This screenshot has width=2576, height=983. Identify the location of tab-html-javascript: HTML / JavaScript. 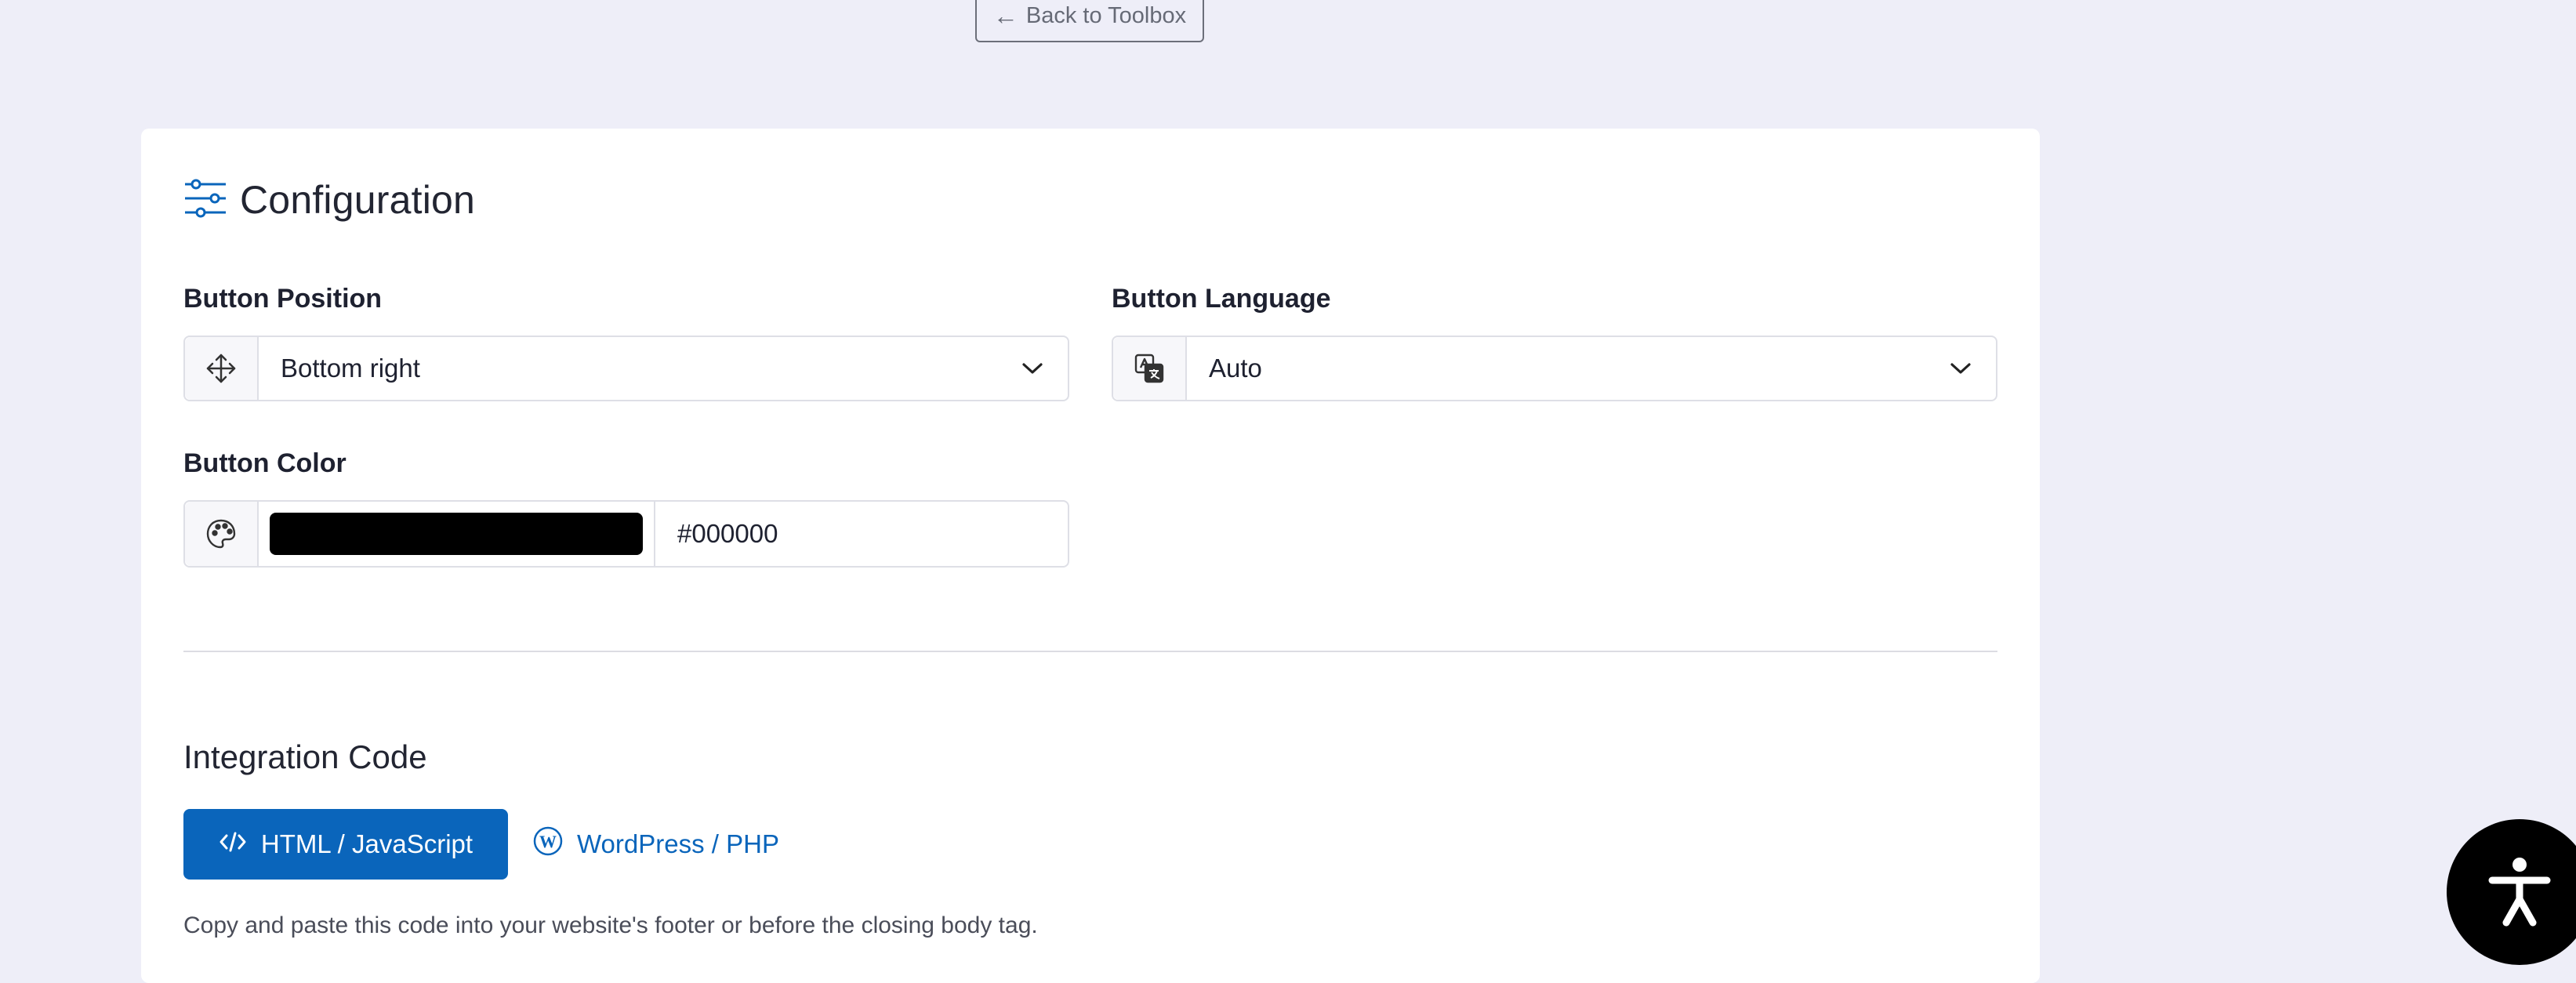
(345, 844).